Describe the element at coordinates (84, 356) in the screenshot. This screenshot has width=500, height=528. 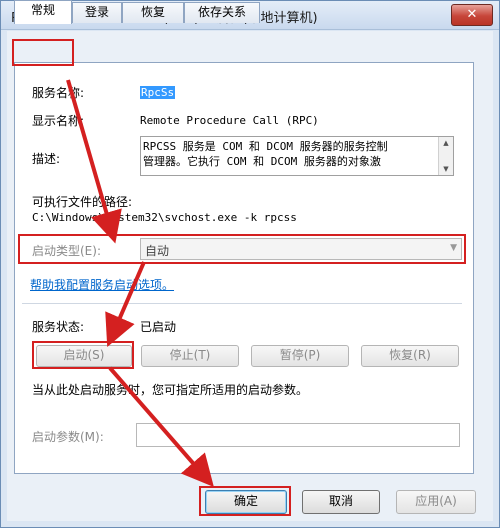
I see `start-button: 启动(S)` at that location.